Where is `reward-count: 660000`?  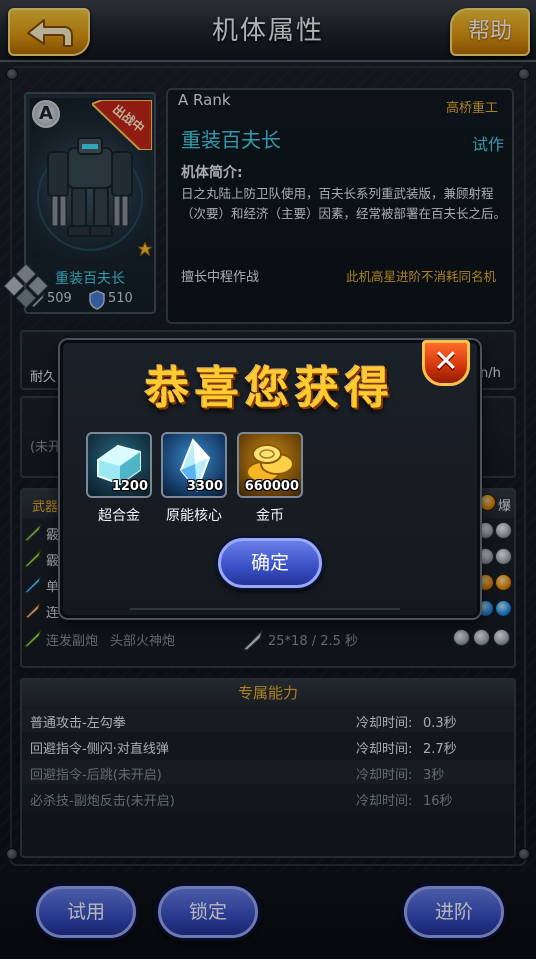
reward-count: 660000 is located at coordinates (271, 486).